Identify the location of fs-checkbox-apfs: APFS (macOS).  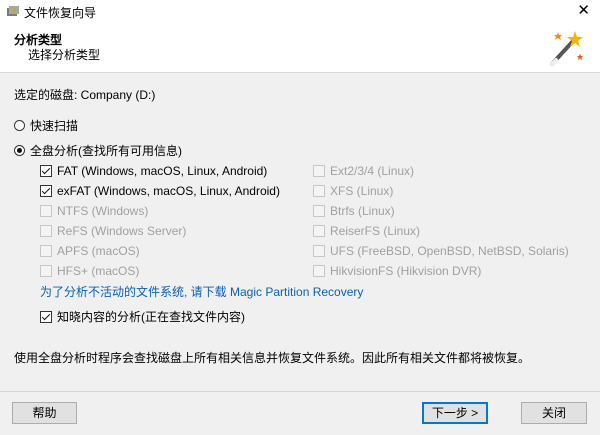
(90, 251).